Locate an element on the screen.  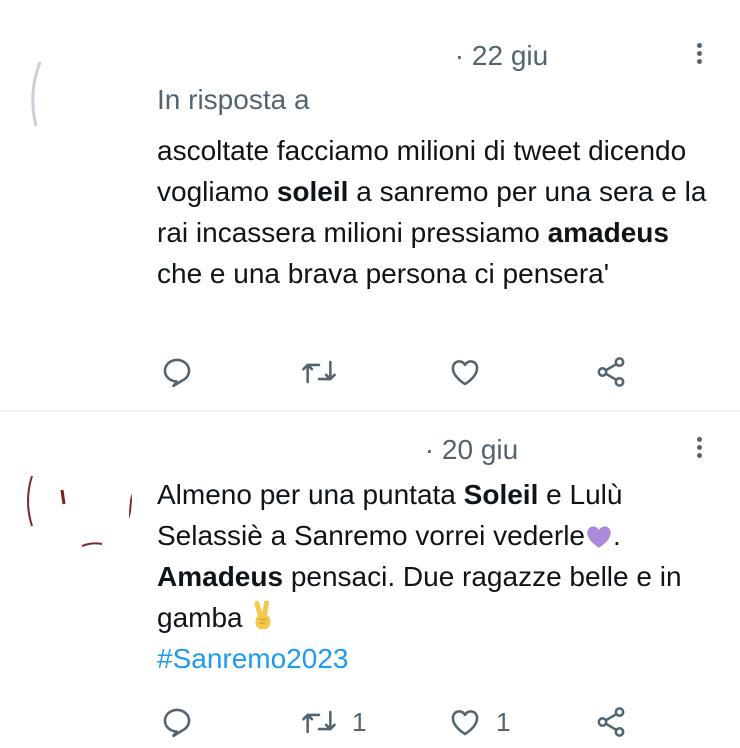
like-count: 1 is located at coordinates (503, 721).